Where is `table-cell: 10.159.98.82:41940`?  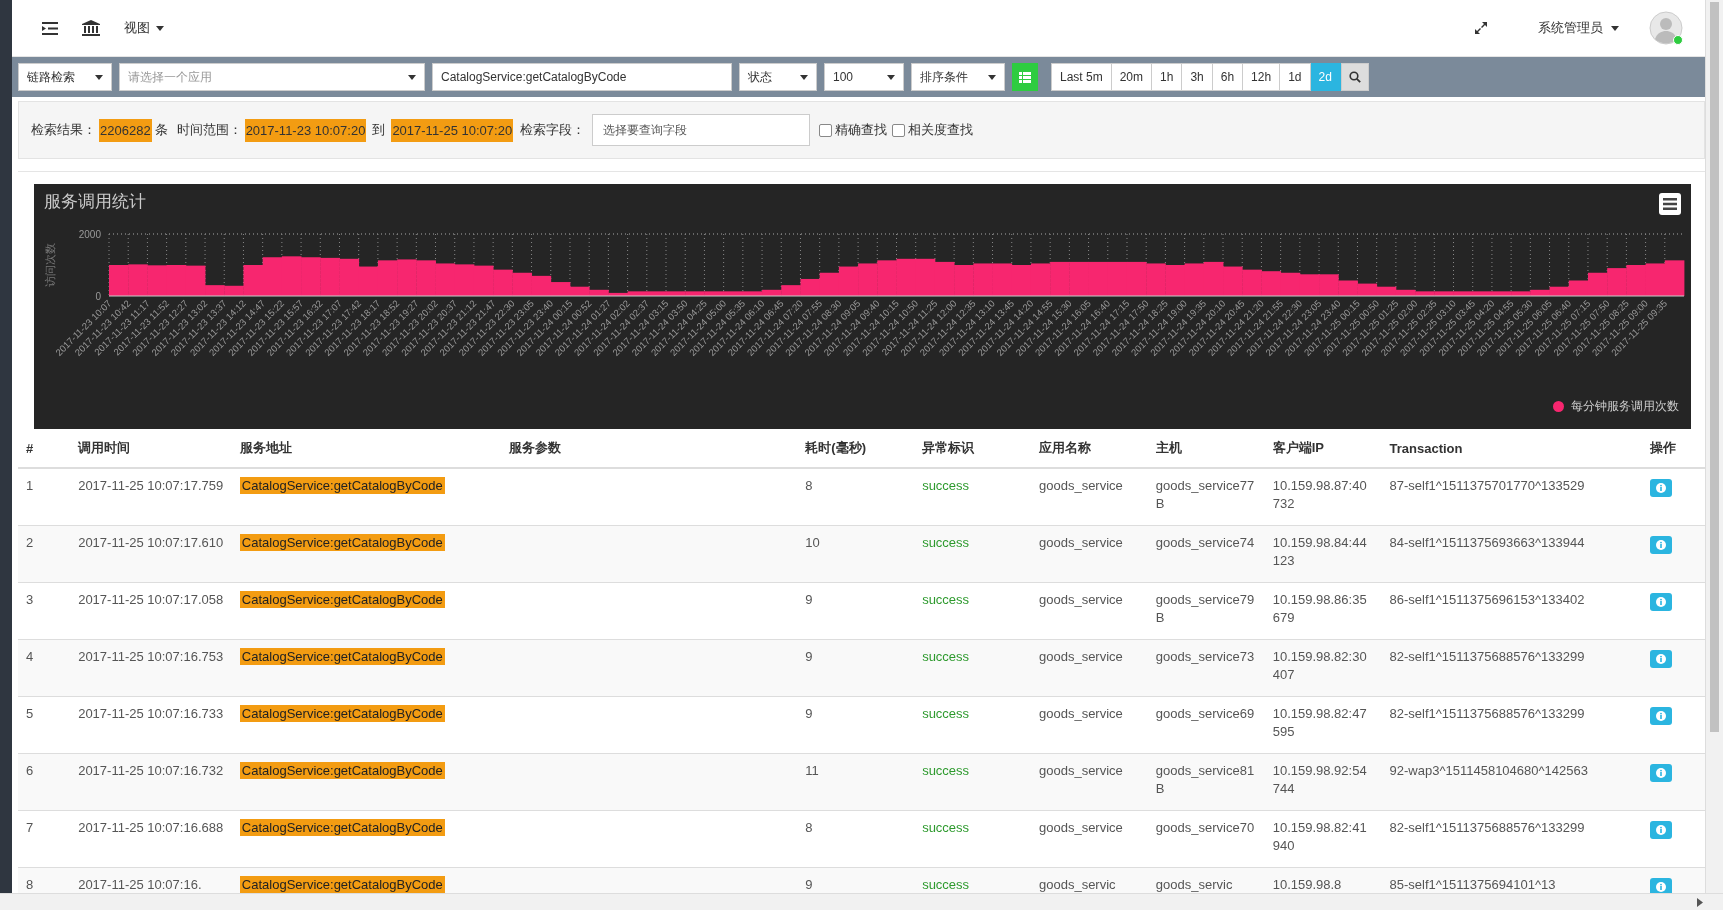 table-cell: 10.159.98.82:41940 is located at coordinates (1319, 836).